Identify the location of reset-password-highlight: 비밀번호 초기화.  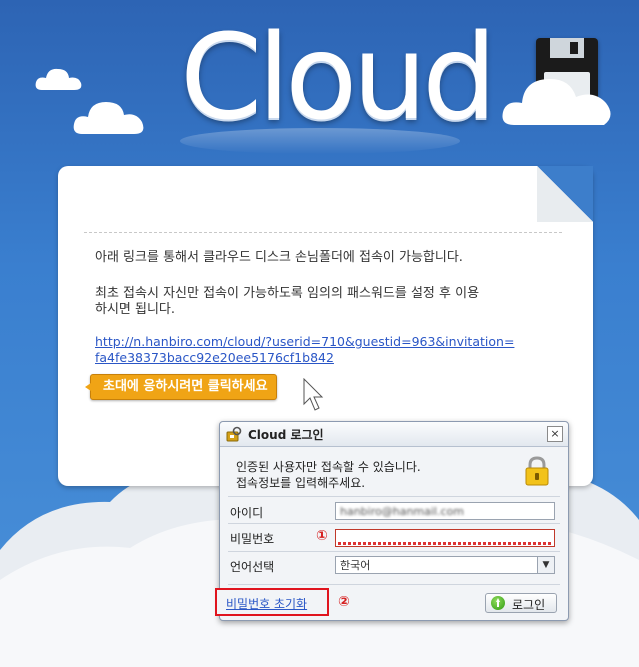
(272, 602).